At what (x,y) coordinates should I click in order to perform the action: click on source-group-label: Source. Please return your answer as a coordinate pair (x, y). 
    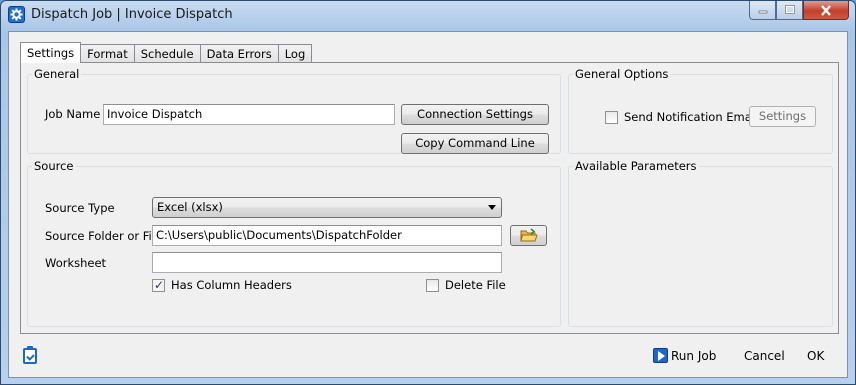
    Looking at the image, I should click on (54, 166).